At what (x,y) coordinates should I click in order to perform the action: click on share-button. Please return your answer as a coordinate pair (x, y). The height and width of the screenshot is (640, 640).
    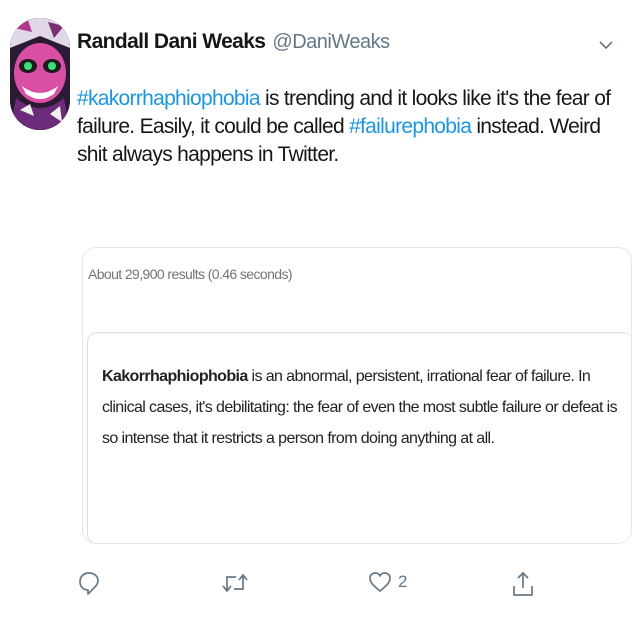
    Looking at the image, I should click on (523, 584).